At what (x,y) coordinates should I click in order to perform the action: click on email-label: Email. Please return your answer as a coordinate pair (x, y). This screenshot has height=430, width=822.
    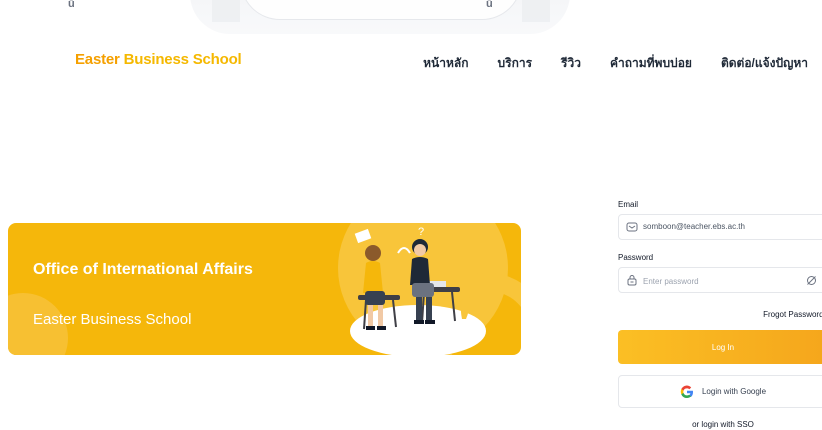
    Looking at the image, I should click on (628, 204).